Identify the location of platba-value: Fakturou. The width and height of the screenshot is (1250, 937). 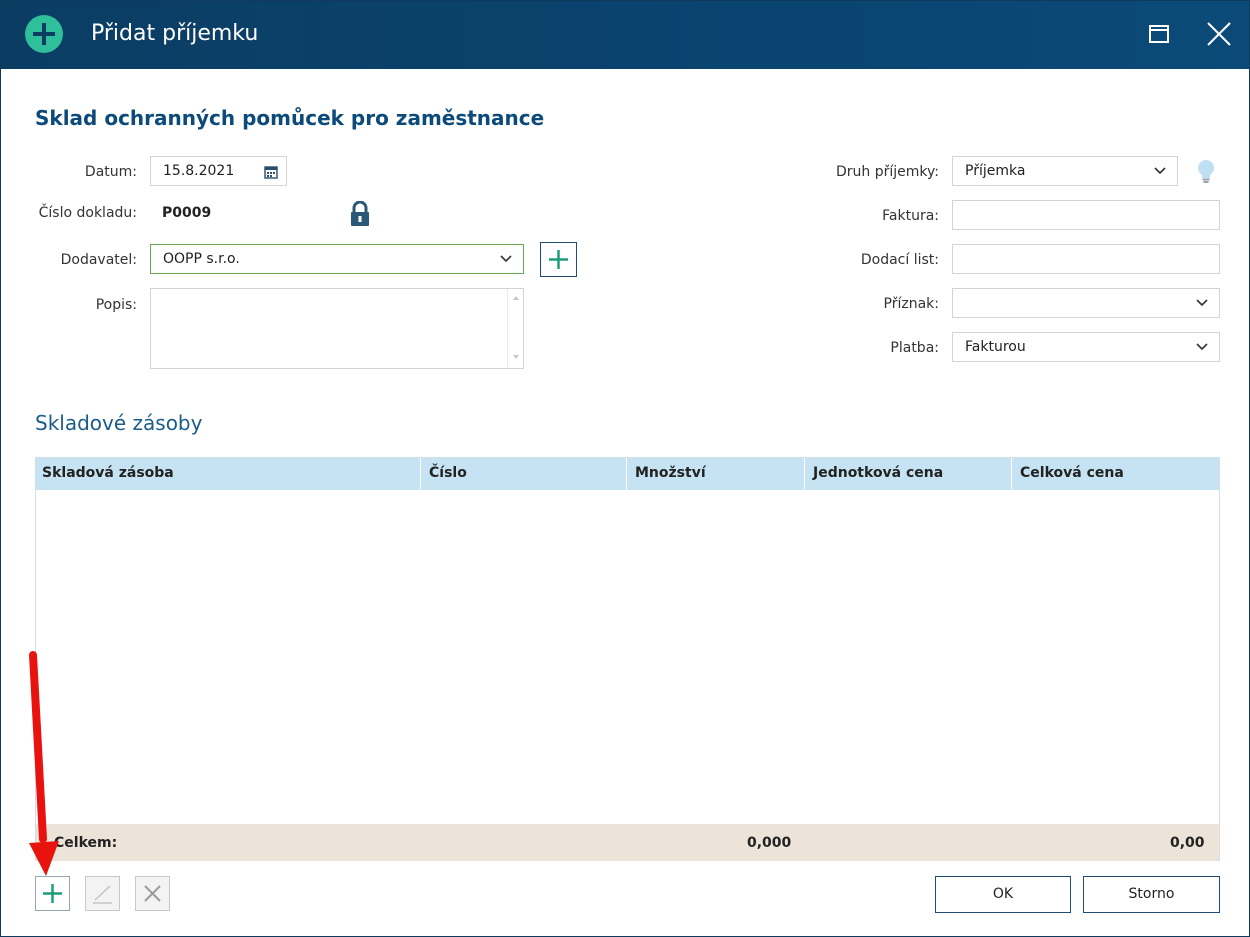
(995, 347).